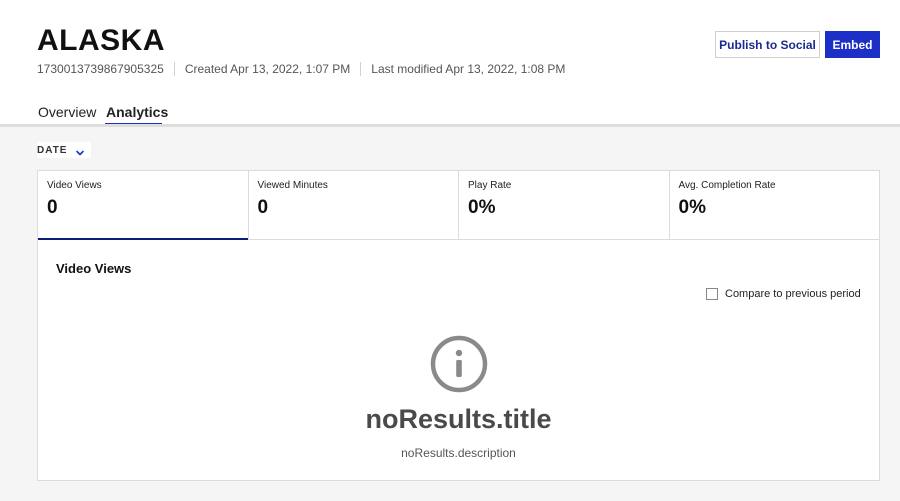 The width and height of the screenshot is (900, 501). What do you see at coordinates (458, 453) in the screenshot?
I see `no-results-description: noResults.description` at bounding box center [458, 453].